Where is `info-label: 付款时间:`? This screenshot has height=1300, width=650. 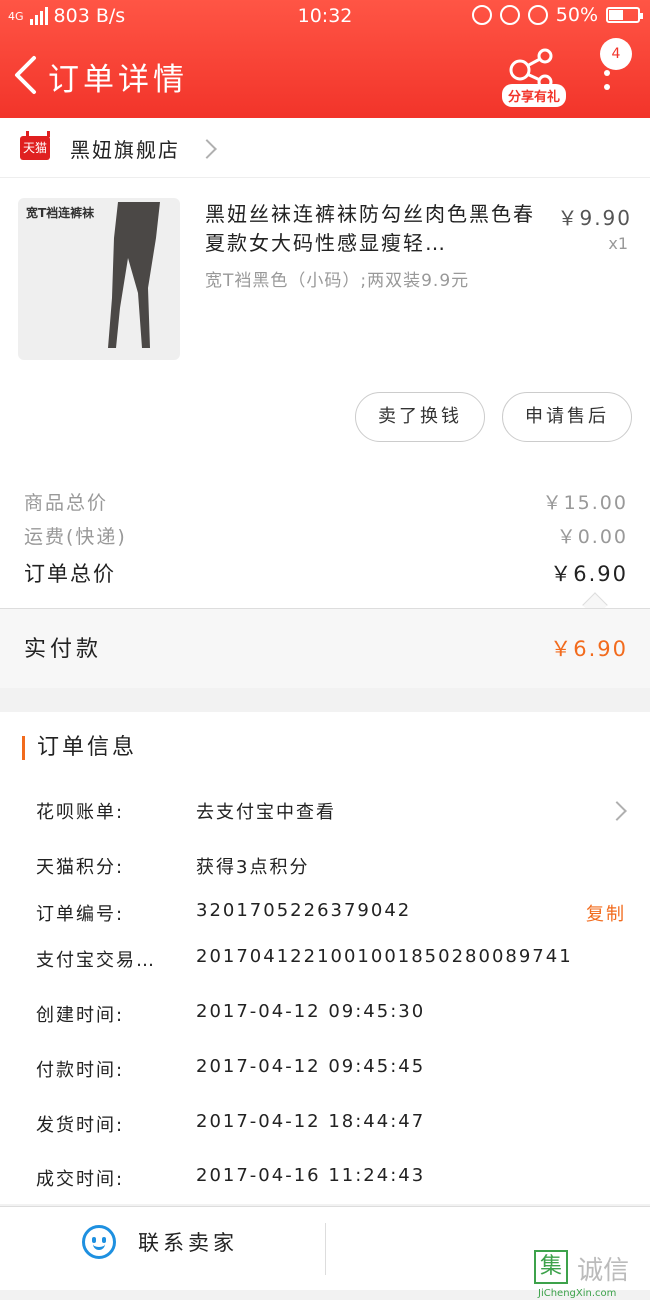 info-label: 付款时间: is located at coordinates (80, 1070).